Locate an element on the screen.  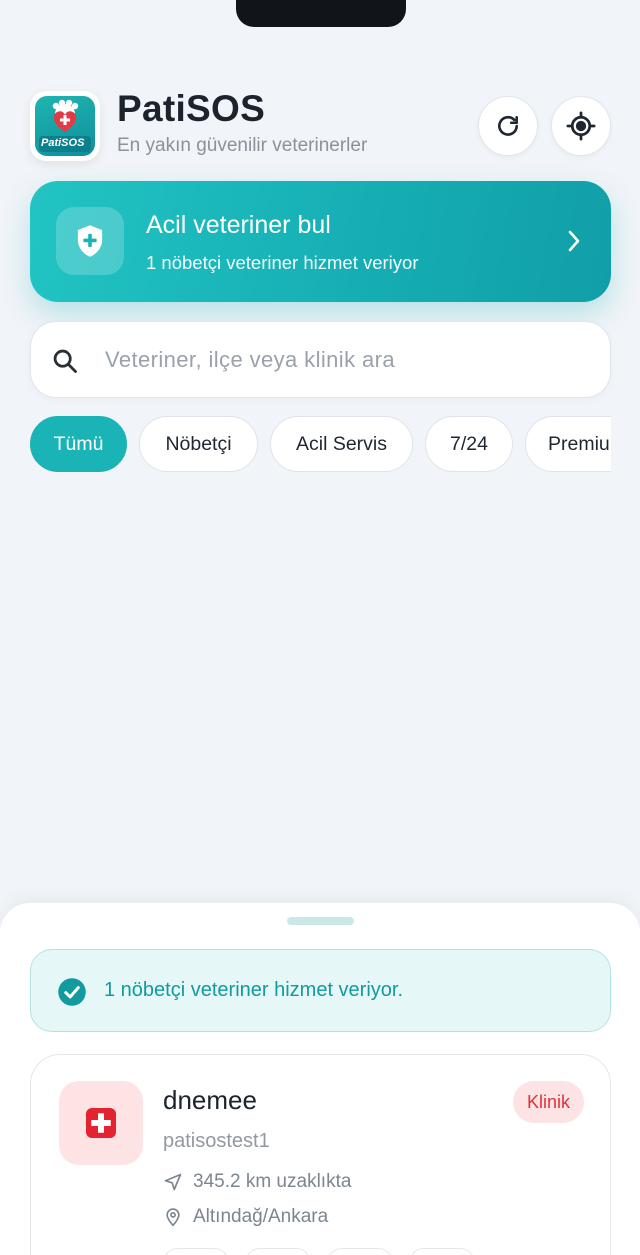
notice-text: 1 nöbetçi veteriner hizmet veriyor. is located at coordinates (254, 990).